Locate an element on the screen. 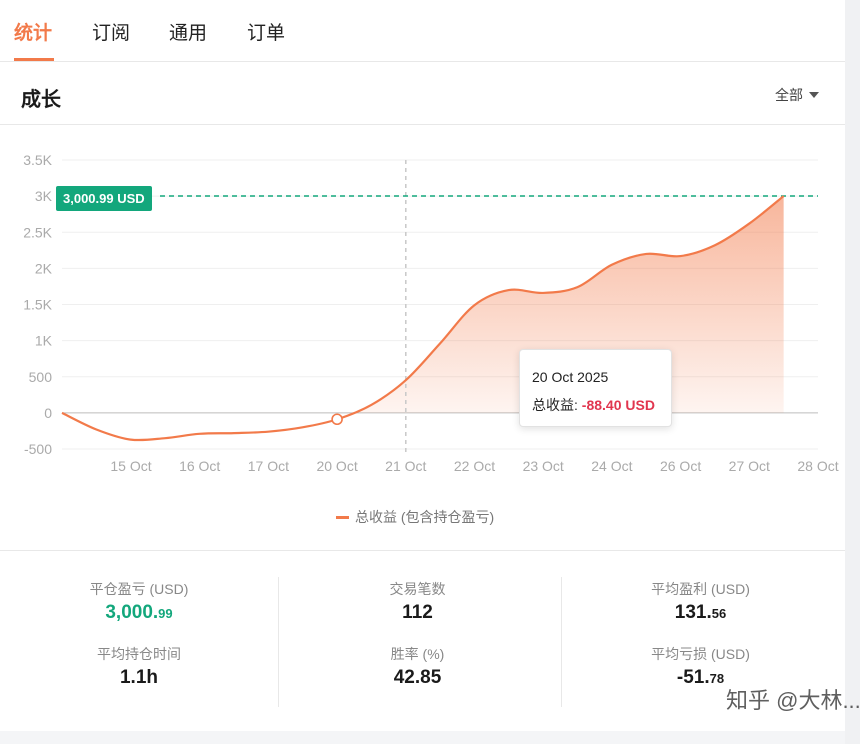  x-tick-label: 26 Oct is located at coordinates (680, 466).